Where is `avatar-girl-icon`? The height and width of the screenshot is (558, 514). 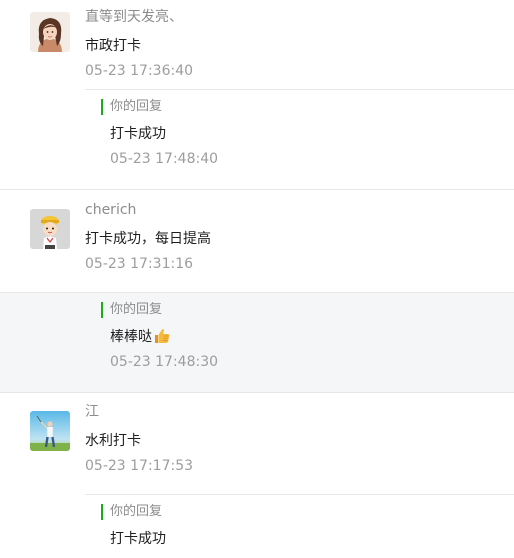 avatar-girl-icon is located at coordinates (50, 32).